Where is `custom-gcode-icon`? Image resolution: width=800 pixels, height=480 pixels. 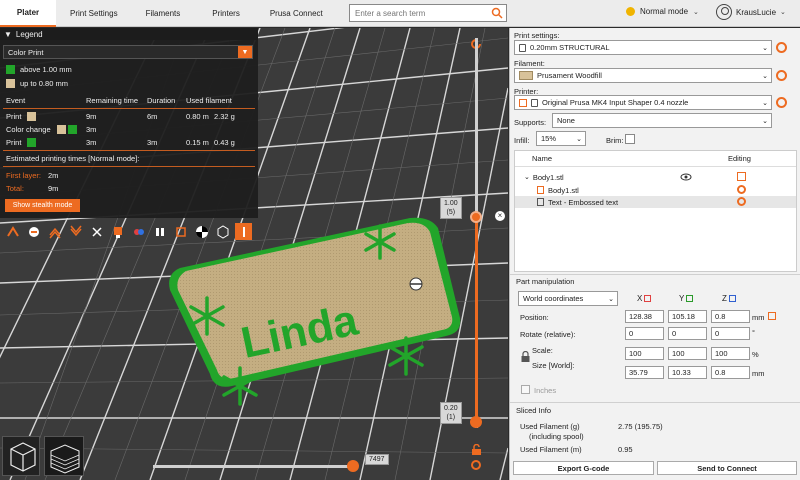
custom-gcode-icon is located at coordinates (180, 231).